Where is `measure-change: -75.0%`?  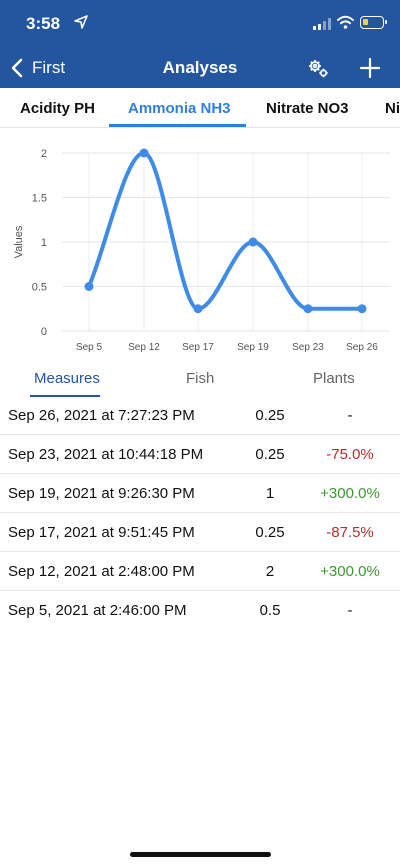 measure-change: -75.0% is located at coordinates (350, 454).